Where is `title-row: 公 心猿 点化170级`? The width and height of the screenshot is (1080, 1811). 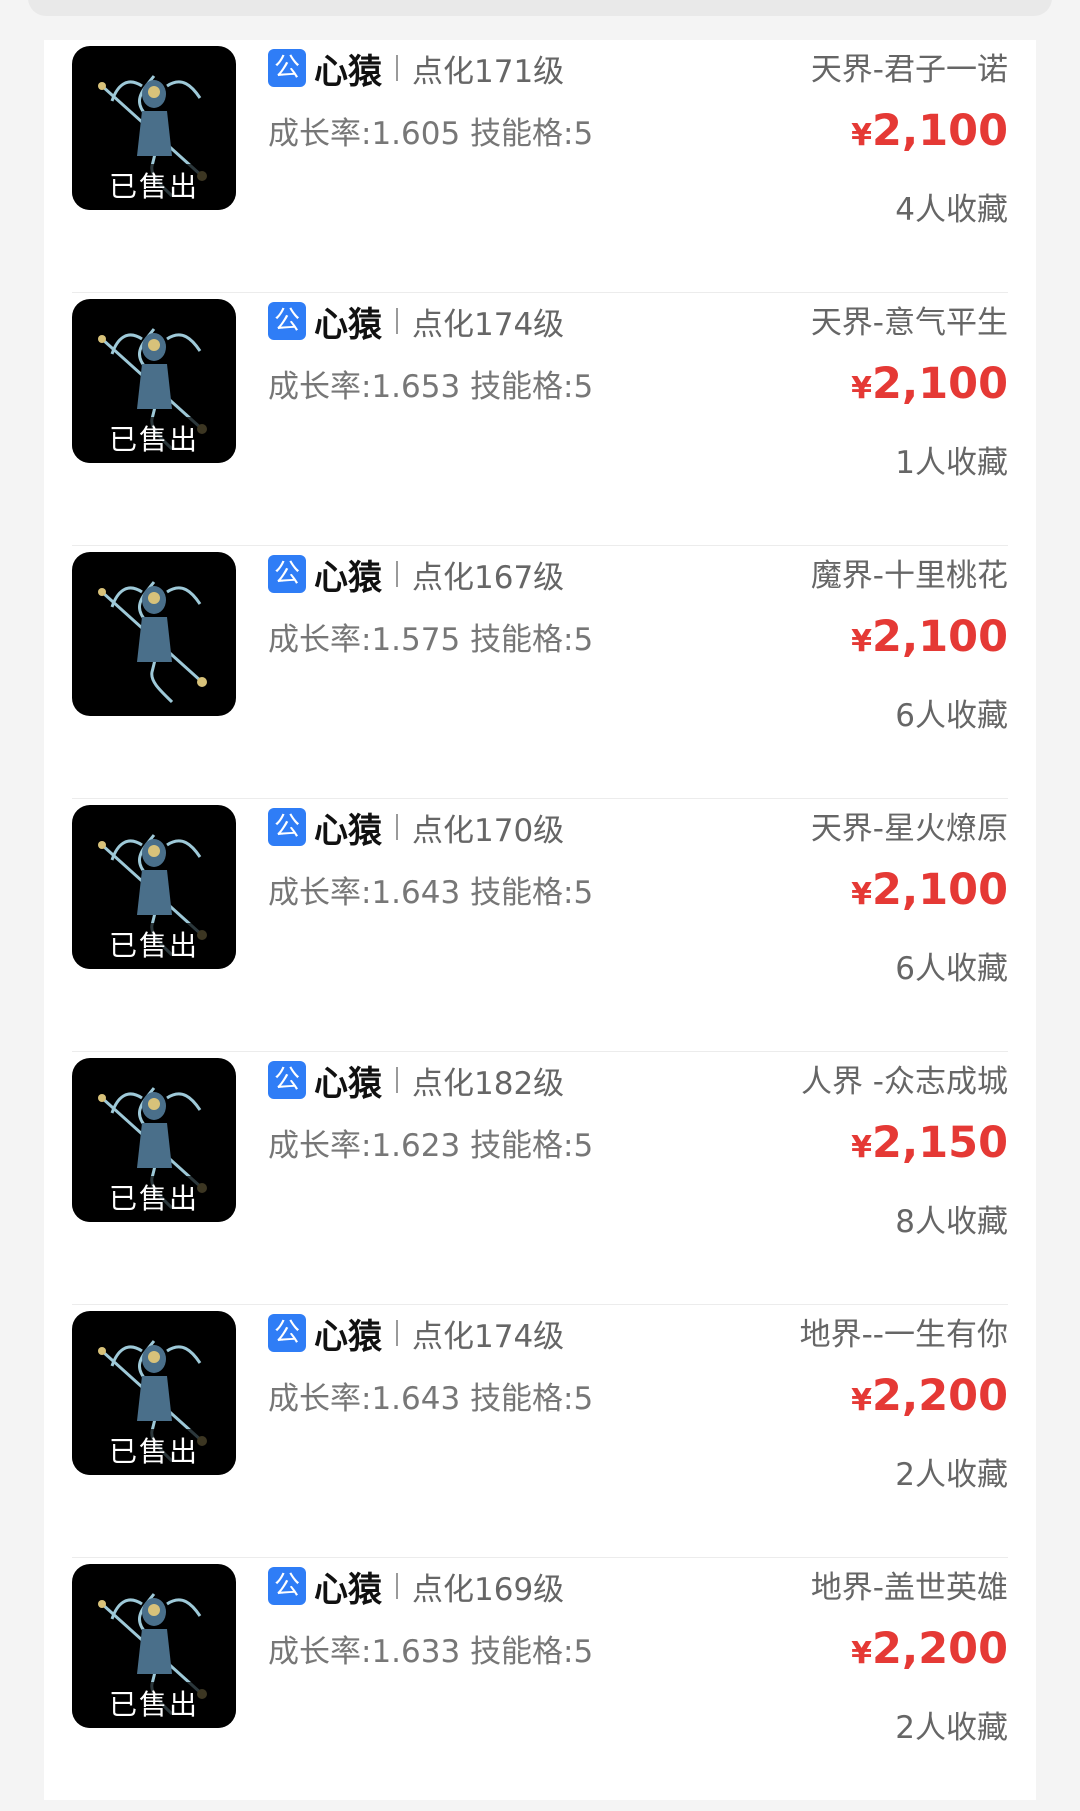 title-row: 公 心猿 点化170级 is located at coordinates (416, 827).